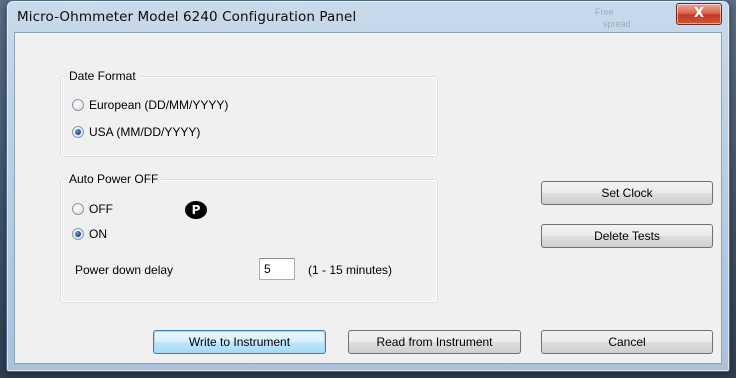 This screenshot has width=736, height=378. I want to click on radio-usa: USA (MM/DD/YYYY), so click(136, 132).